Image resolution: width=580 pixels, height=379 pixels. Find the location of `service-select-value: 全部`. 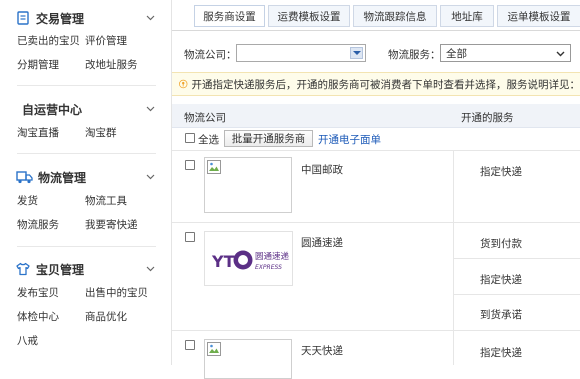

service-select-value: 全部 is located at coordinates (456, 53).